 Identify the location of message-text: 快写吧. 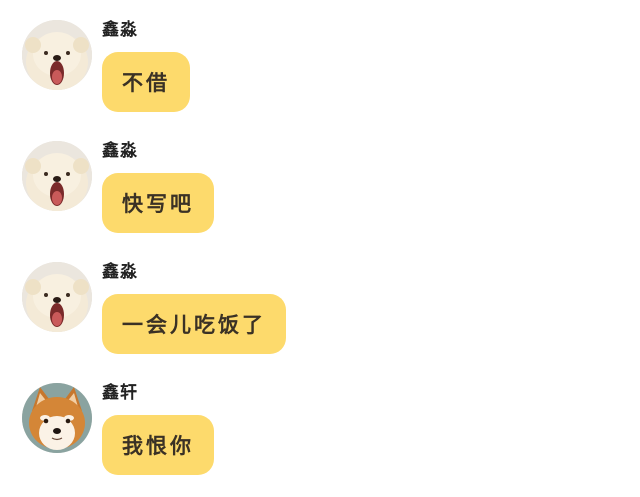
(158, 204).